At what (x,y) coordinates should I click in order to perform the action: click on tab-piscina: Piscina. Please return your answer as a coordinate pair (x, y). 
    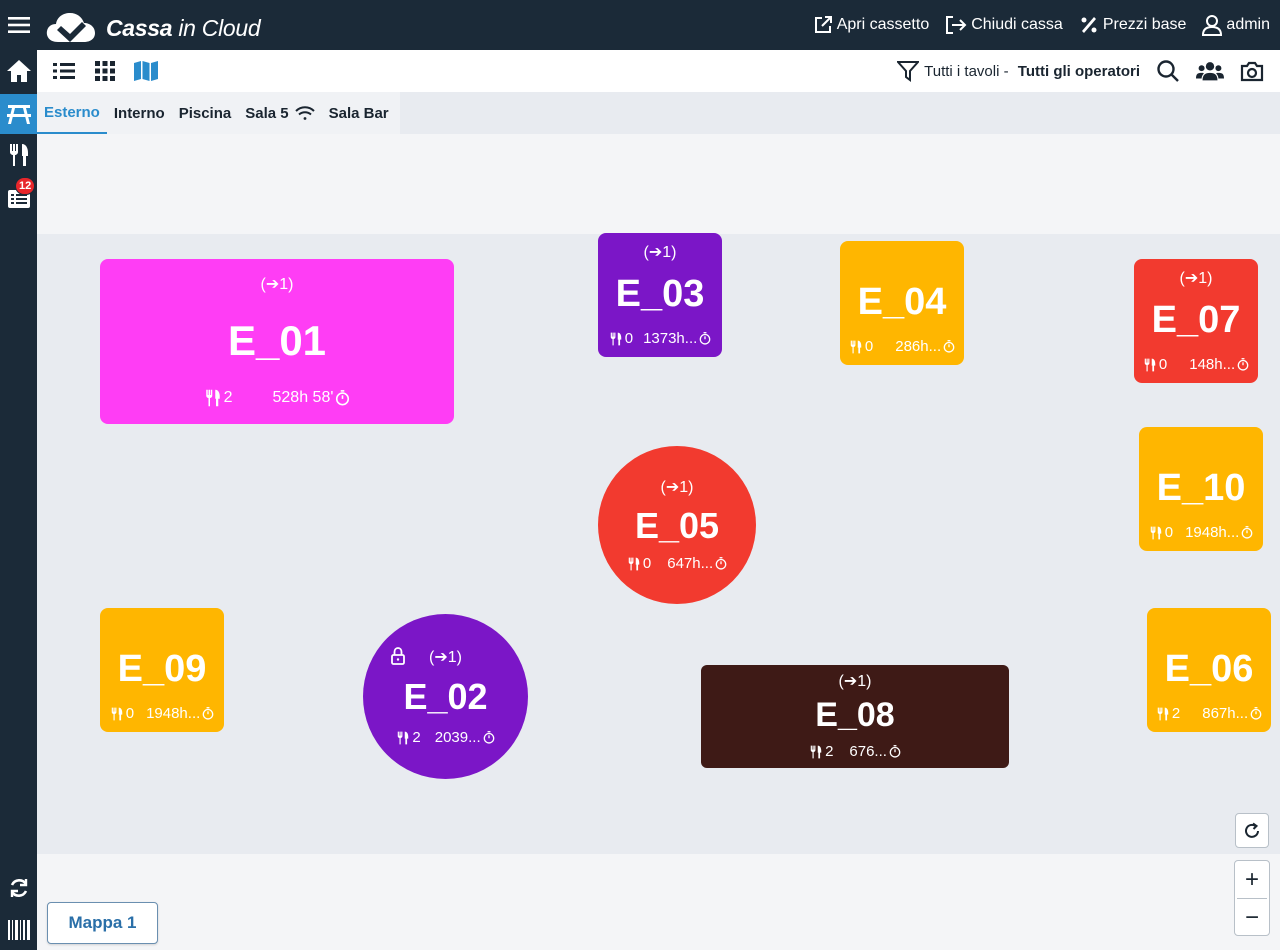
    Looking at the image, I should click on (205, 113).